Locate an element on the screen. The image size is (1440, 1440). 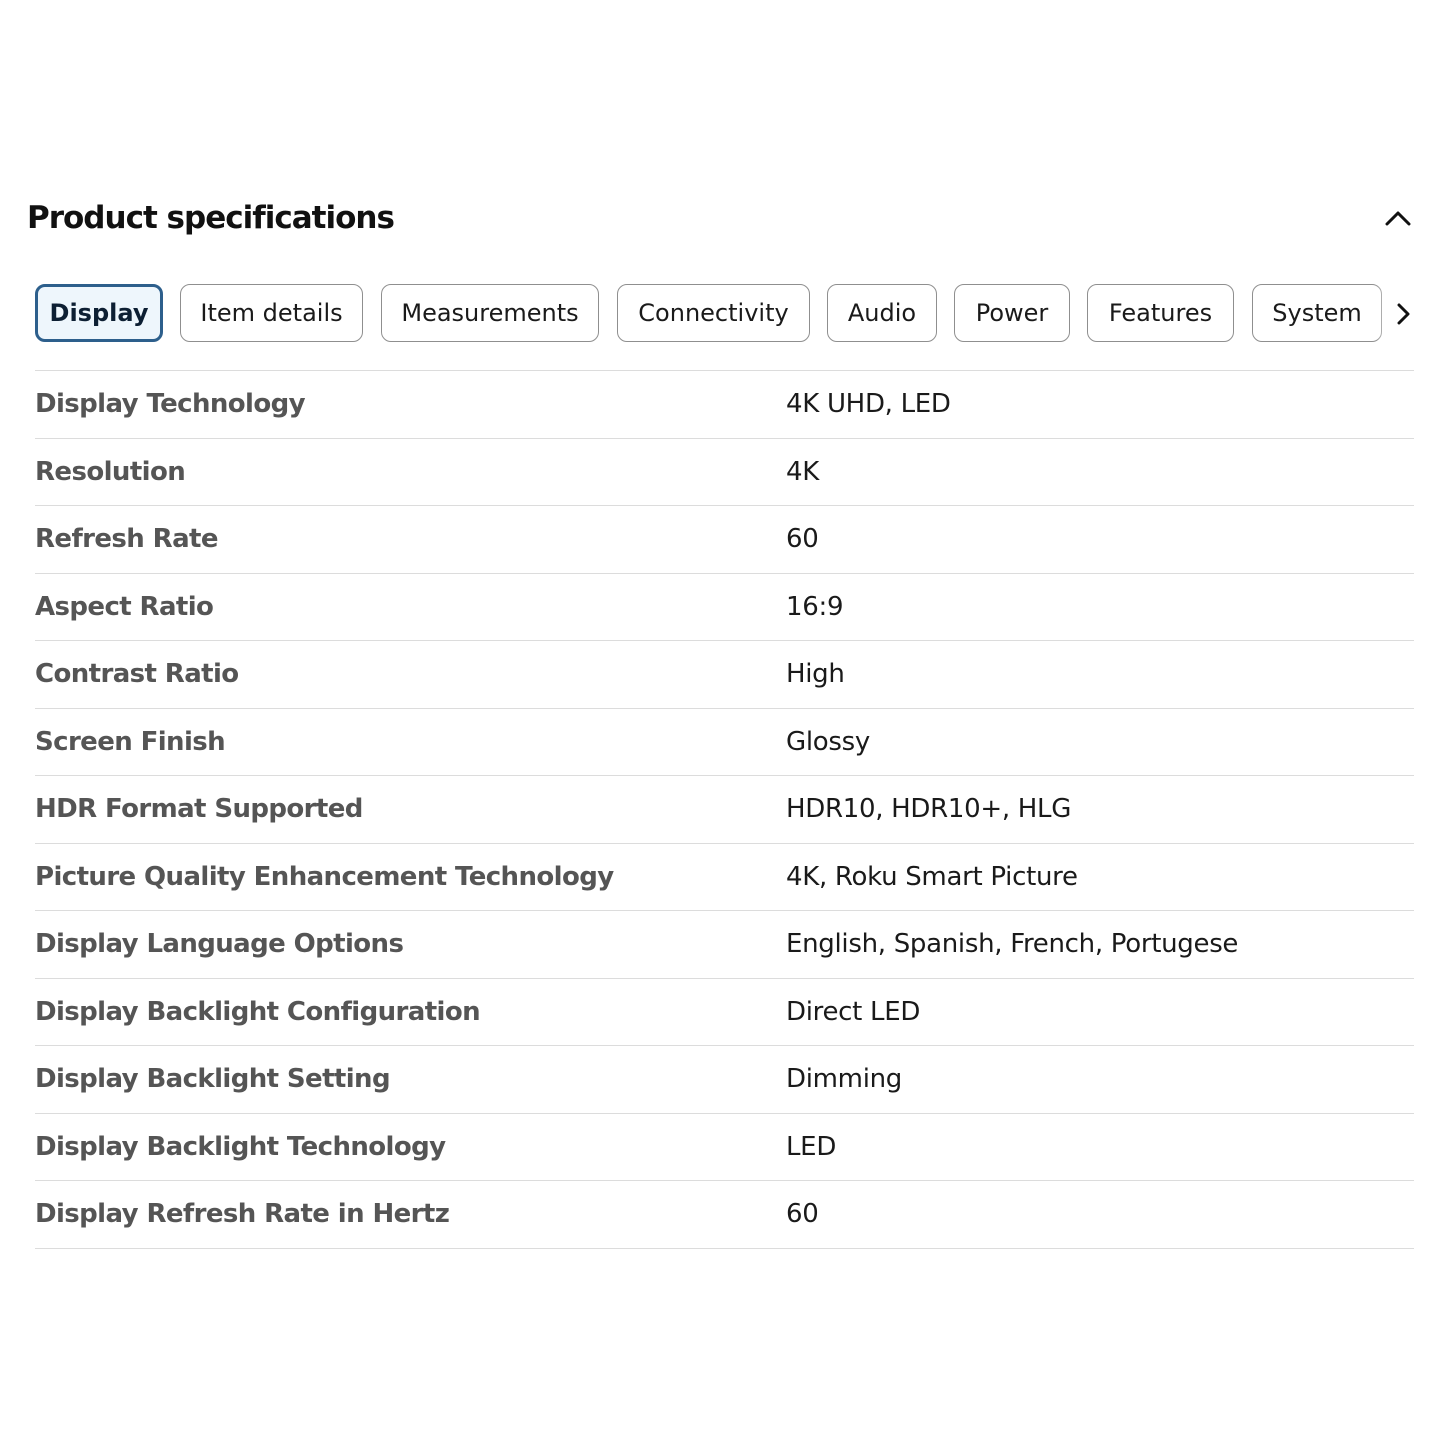
spec-value: HDR10, HDR10+, HLG is located at coordinates (929, 809).